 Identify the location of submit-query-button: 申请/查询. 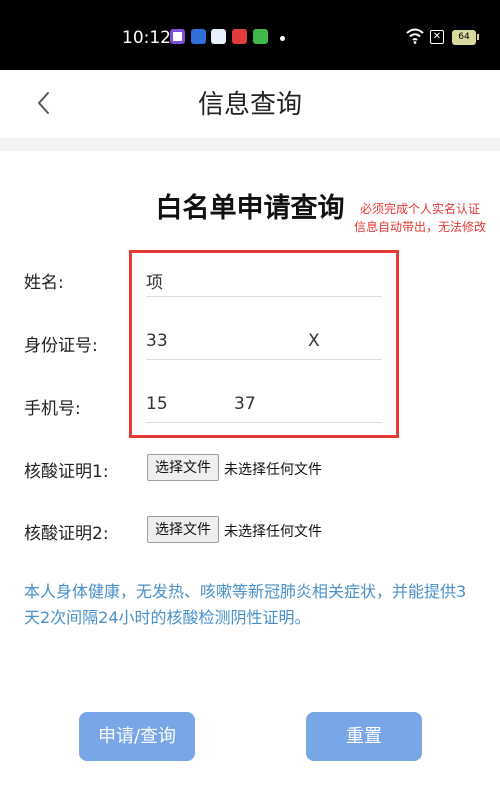
(137, 736).